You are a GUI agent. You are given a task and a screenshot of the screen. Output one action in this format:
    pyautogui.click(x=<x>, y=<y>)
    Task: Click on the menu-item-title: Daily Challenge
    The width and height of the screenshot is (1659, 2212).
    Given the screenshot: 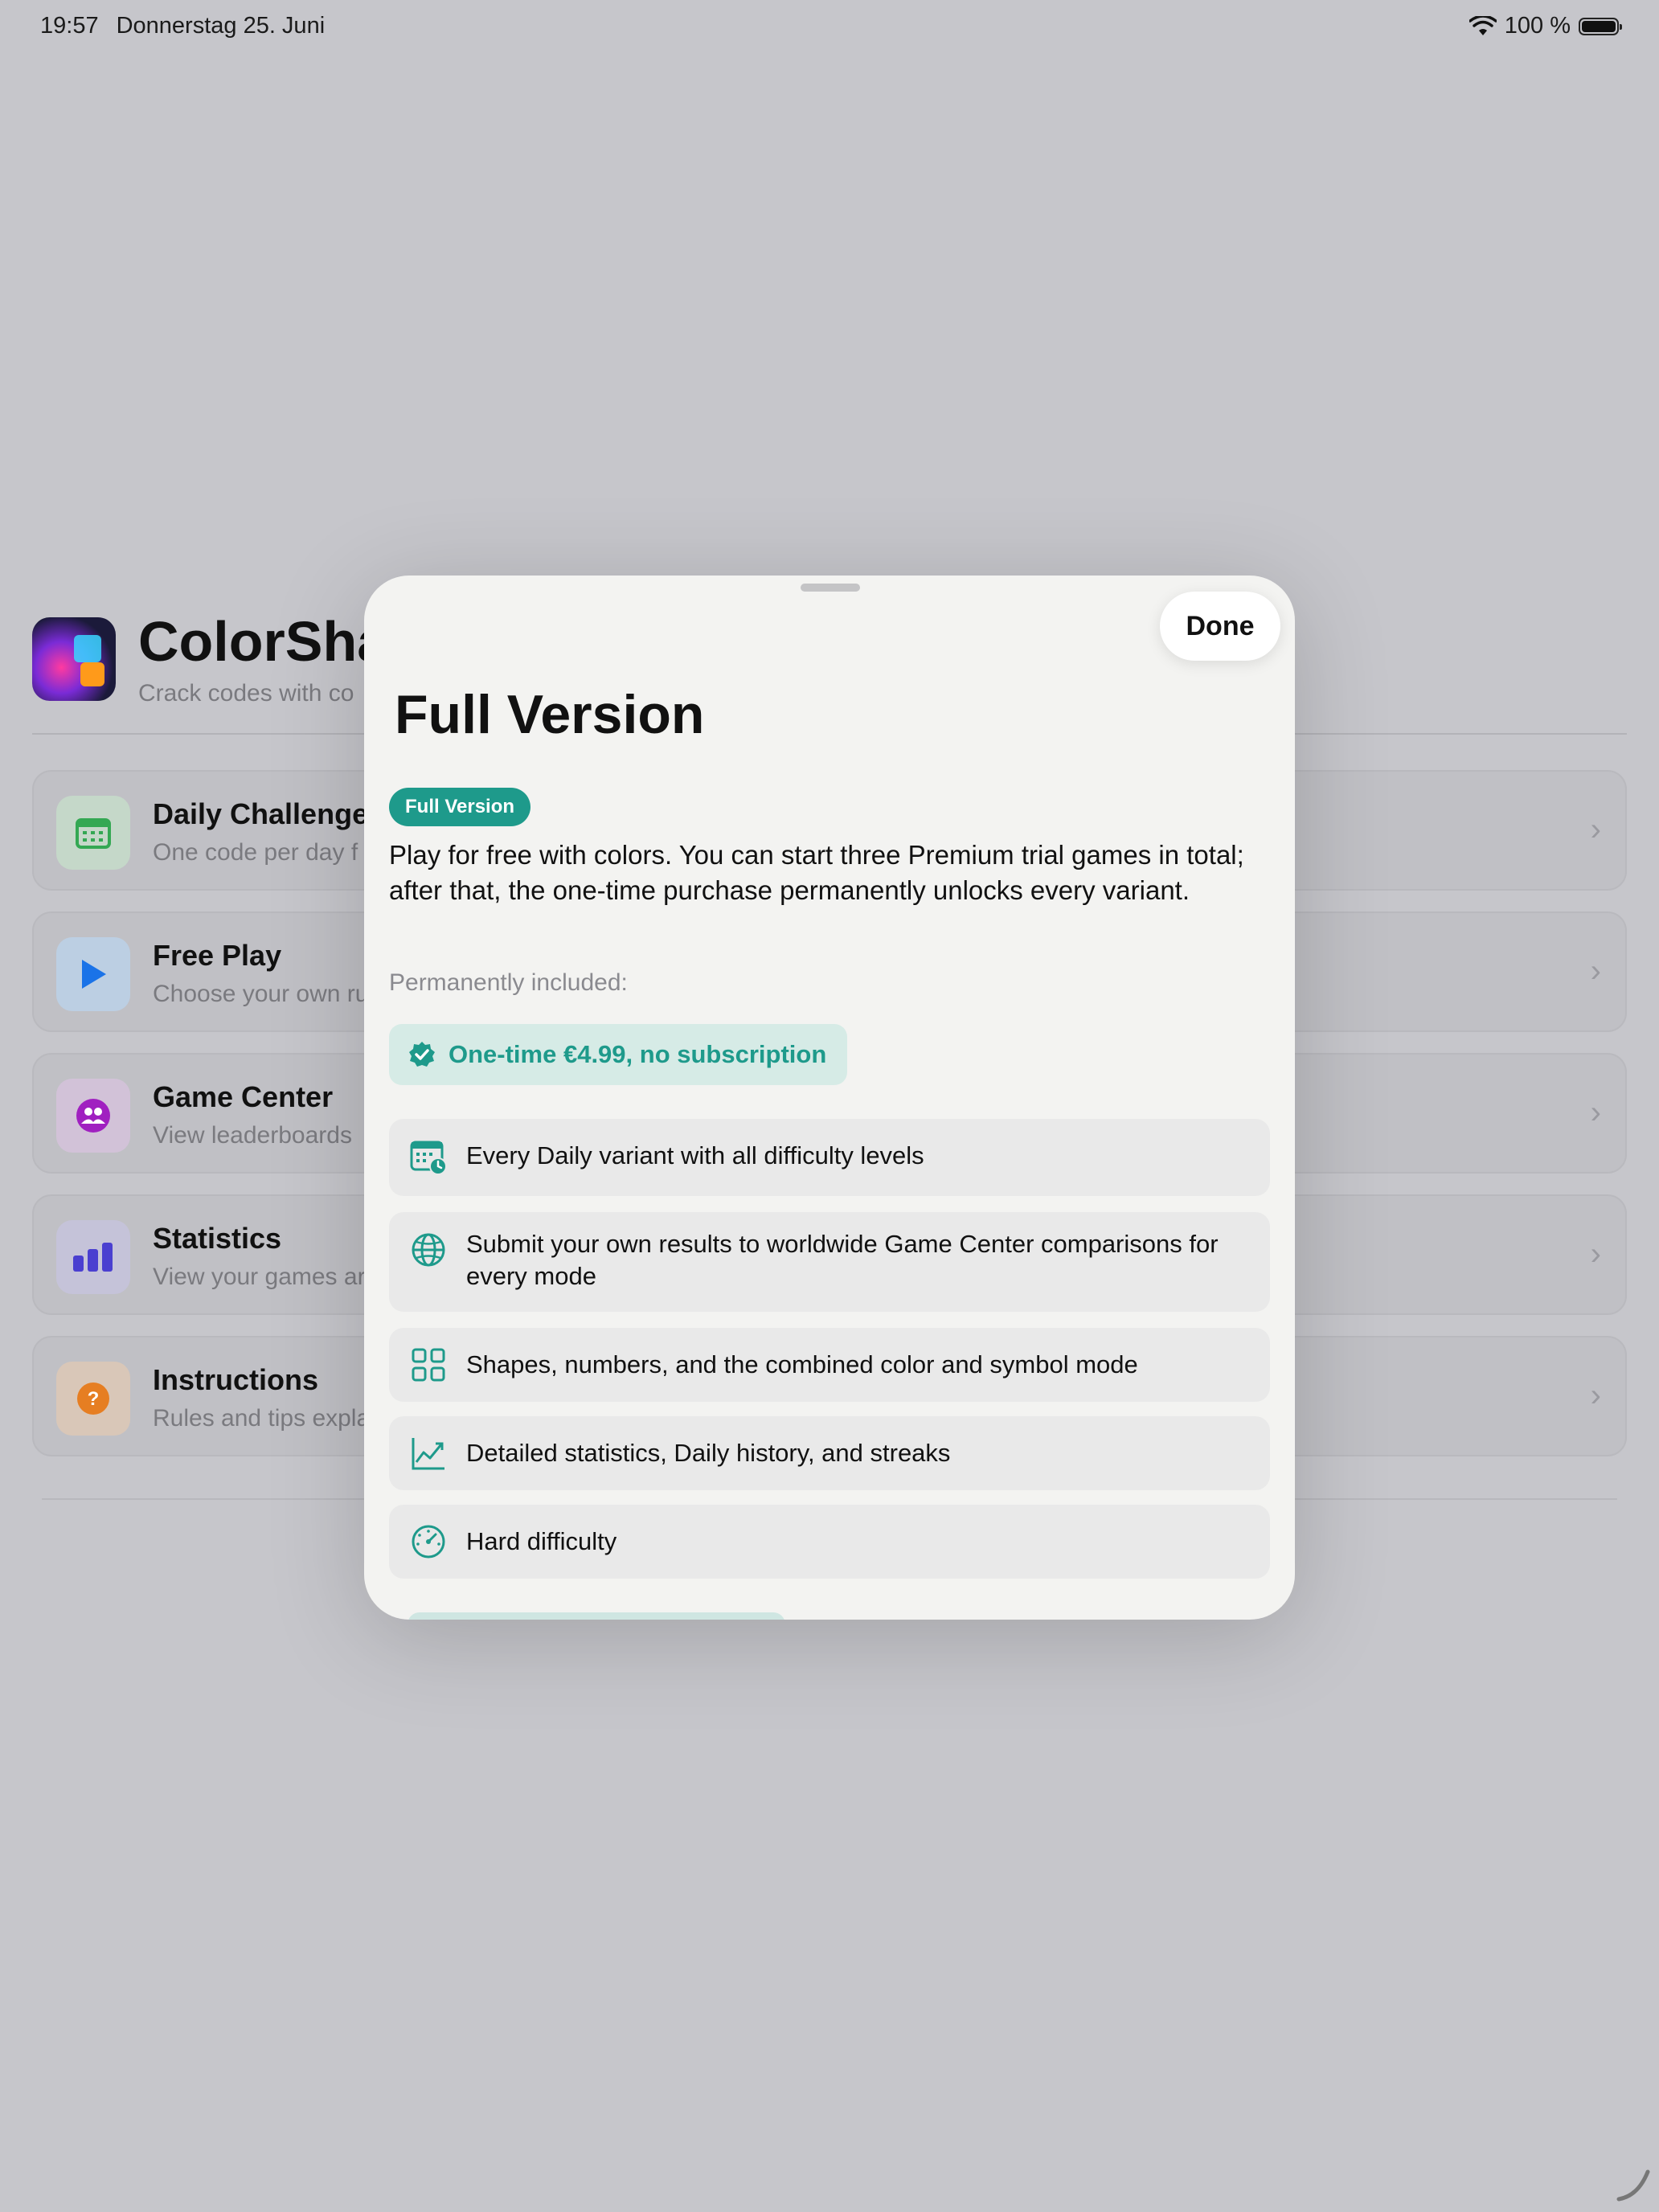 What is the action you would take?
    pyautogui.click(x=261, y=813)
    